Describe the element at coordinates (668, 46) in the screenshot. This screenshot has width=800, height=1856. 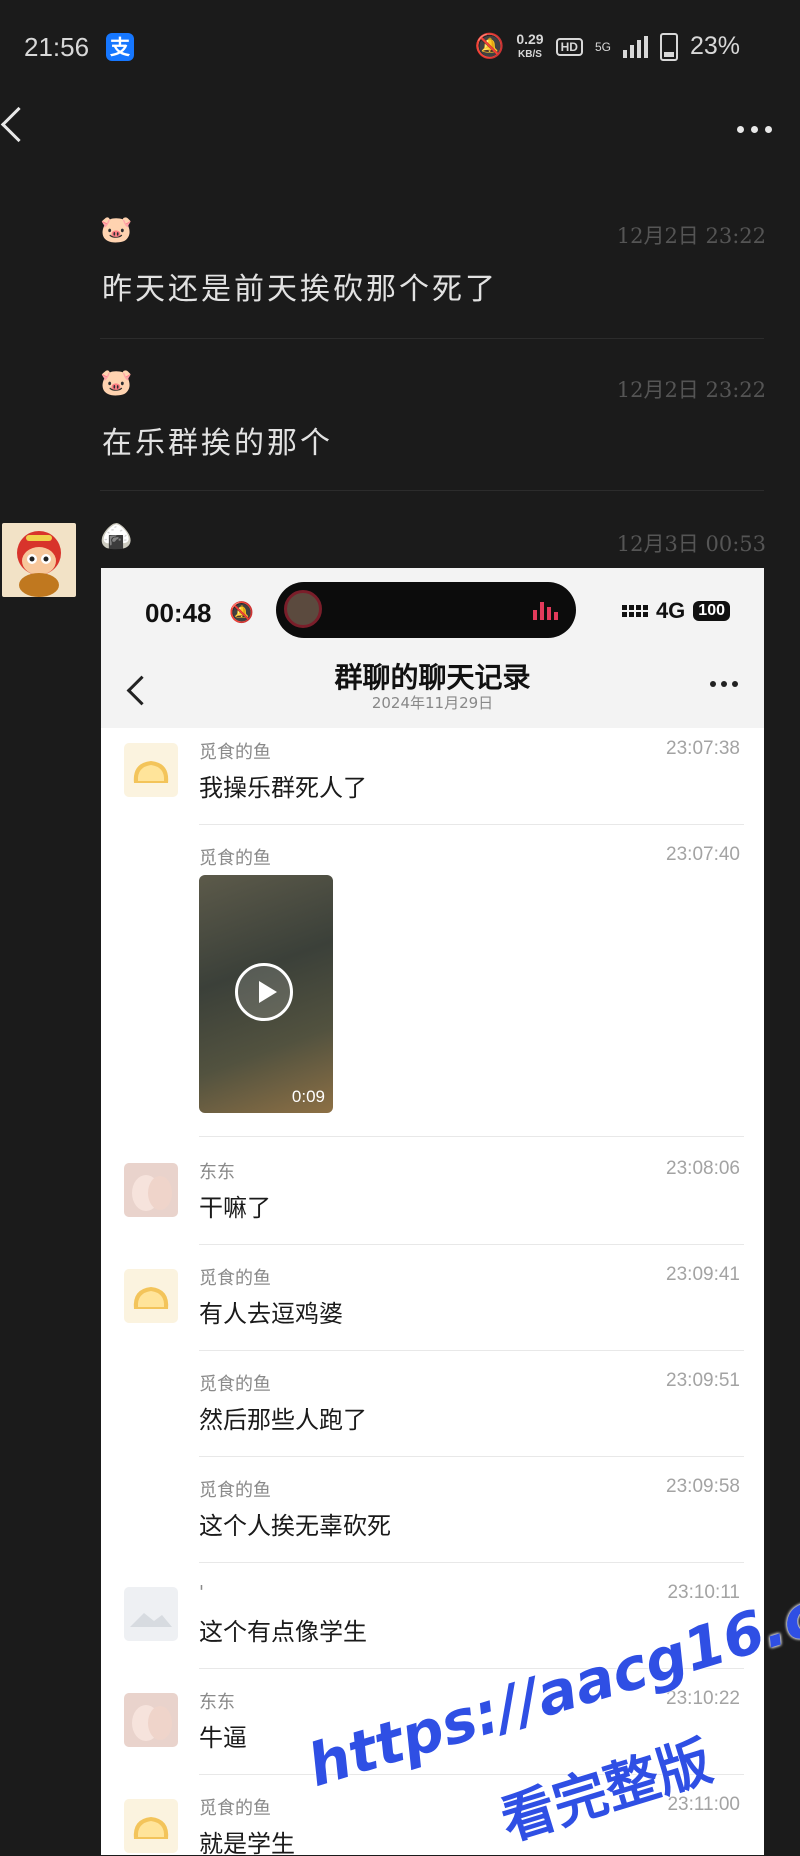
I see `battery-icon` at that location.